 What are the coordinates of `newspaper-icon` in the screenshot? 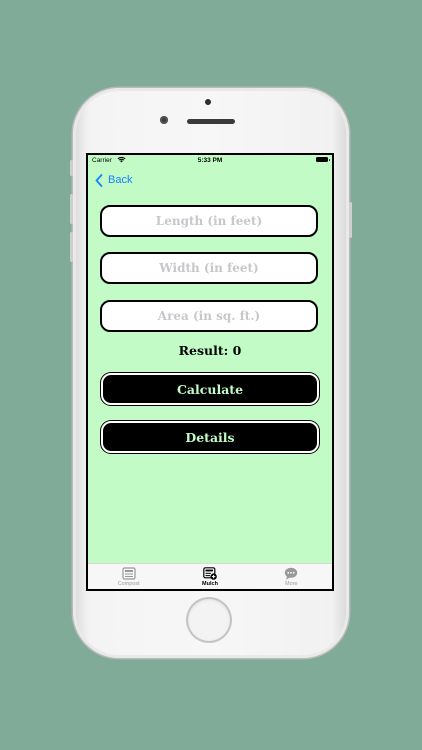 It's located at (129, 573).